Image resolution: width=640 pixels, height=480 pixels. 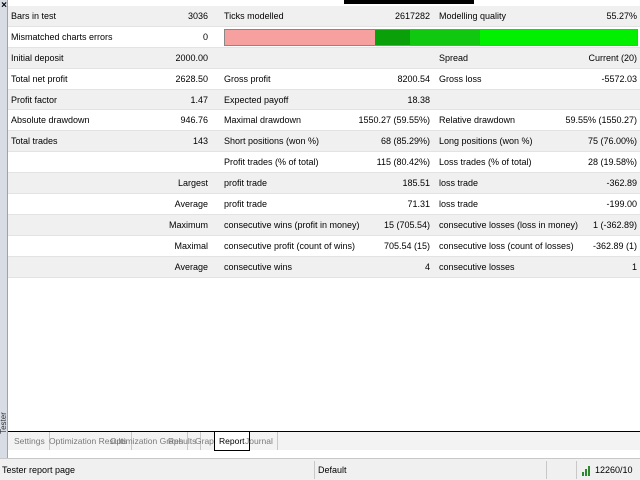 What do you see at coordinates (634, 266) in the screenshot?
I see `report-cell-c6: 1` at bounding box center [634, 266].